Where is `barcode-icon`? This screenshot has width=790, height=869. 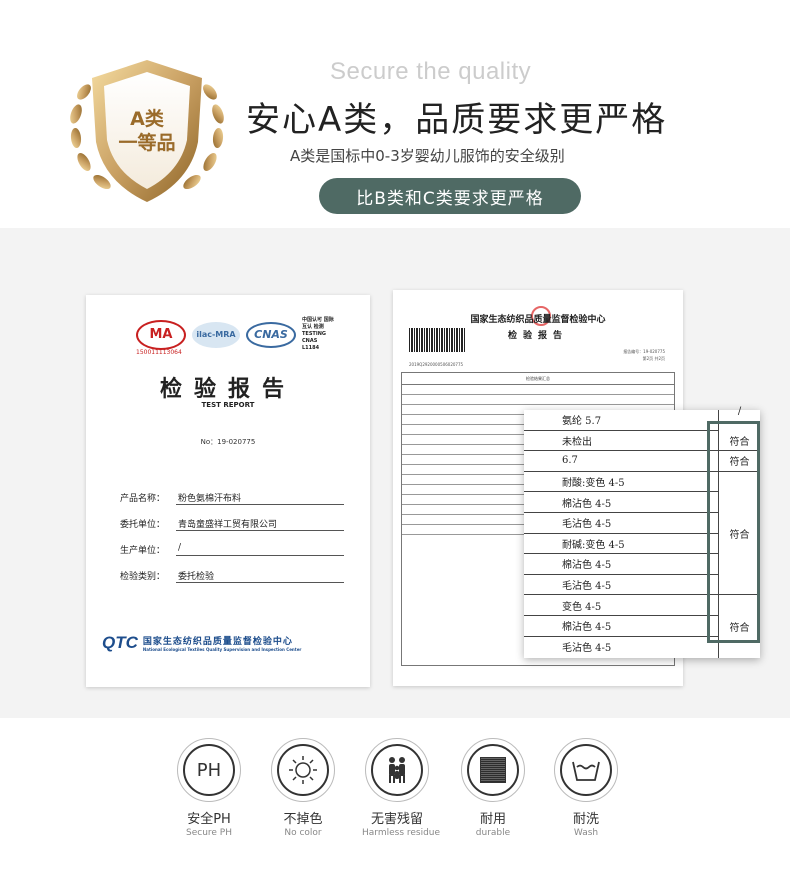
barcode-icon is located at coordinates (437, 340).